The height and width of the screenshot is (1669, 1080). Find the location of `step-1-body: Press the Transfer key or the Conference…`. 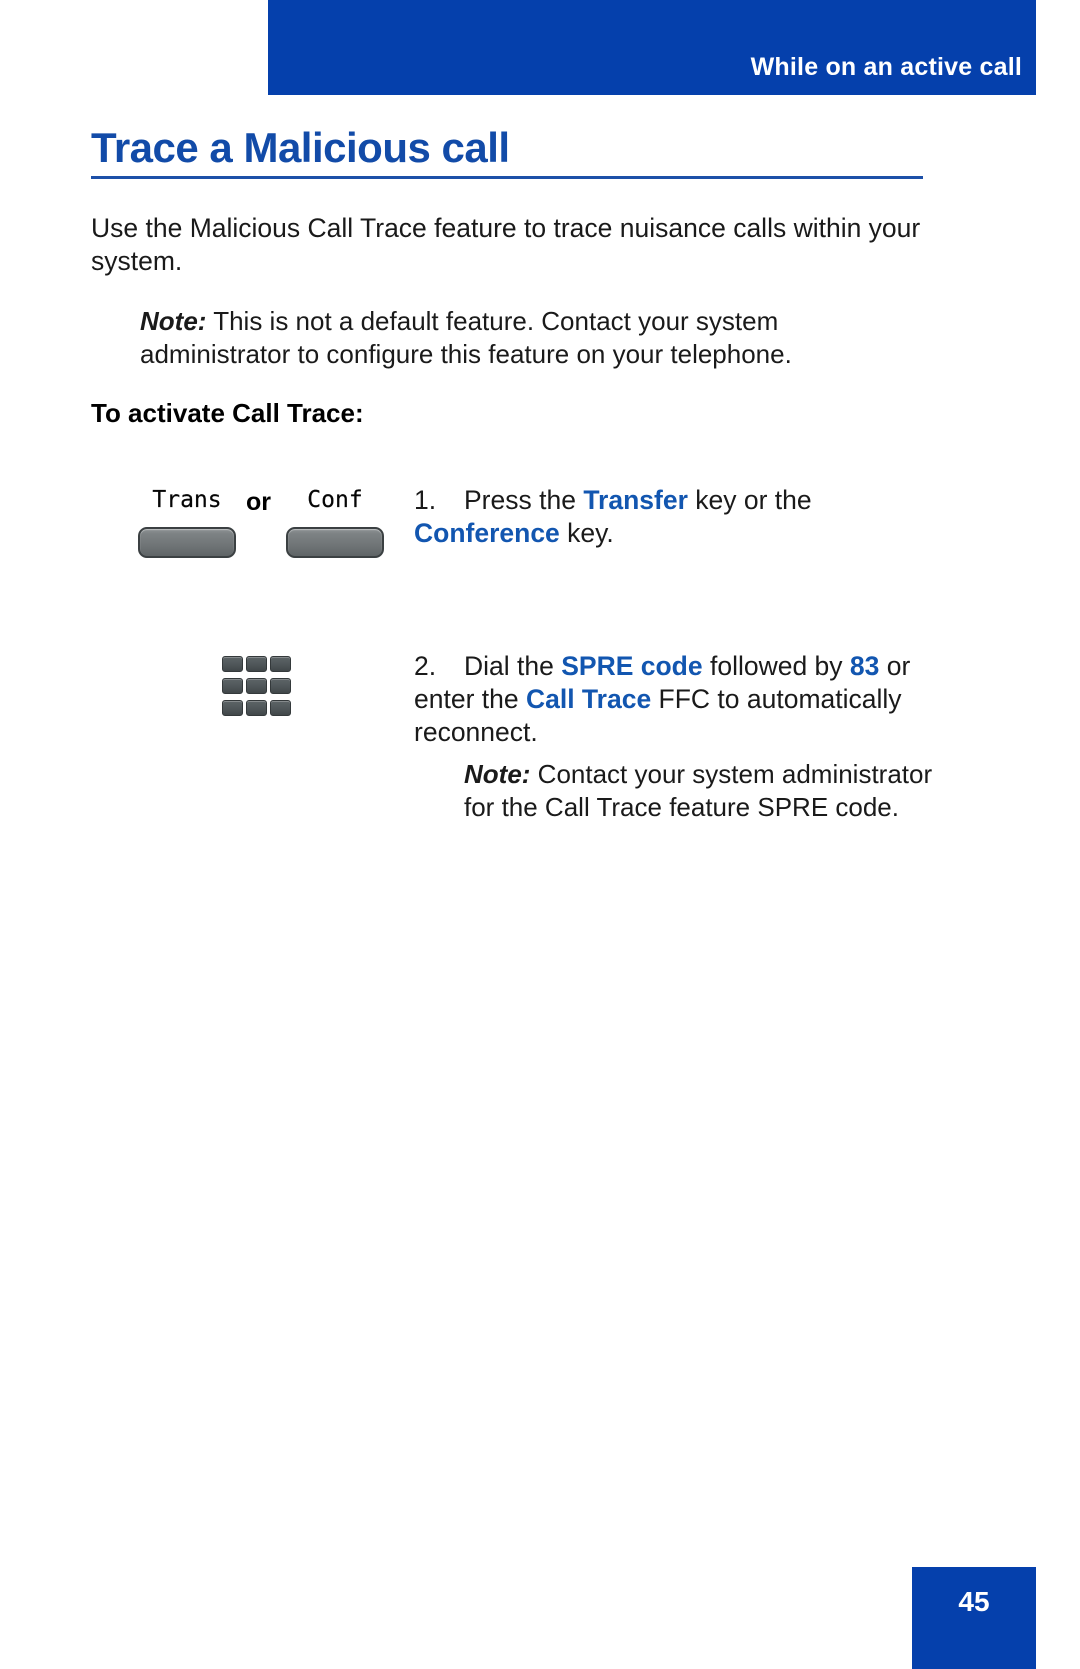

step-1-body: Press the Transfer key or the Conference… is located at coordinates (613, 516).